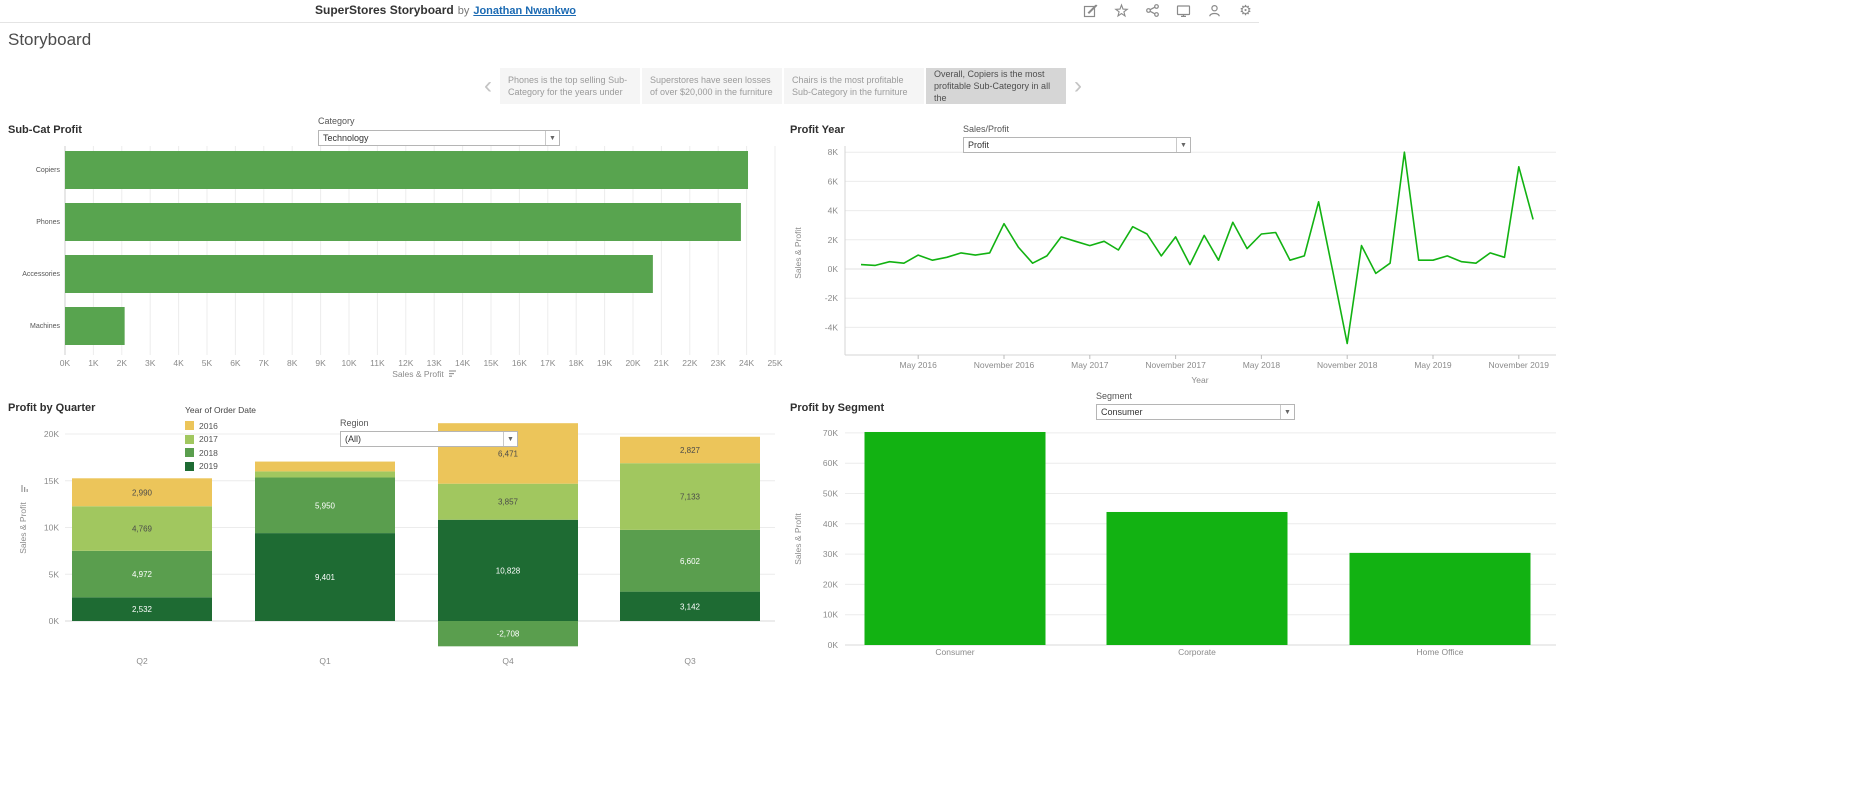 The image size is (1860, 811). I want to click on segment-value-label: 3,142, so click(690, 606).